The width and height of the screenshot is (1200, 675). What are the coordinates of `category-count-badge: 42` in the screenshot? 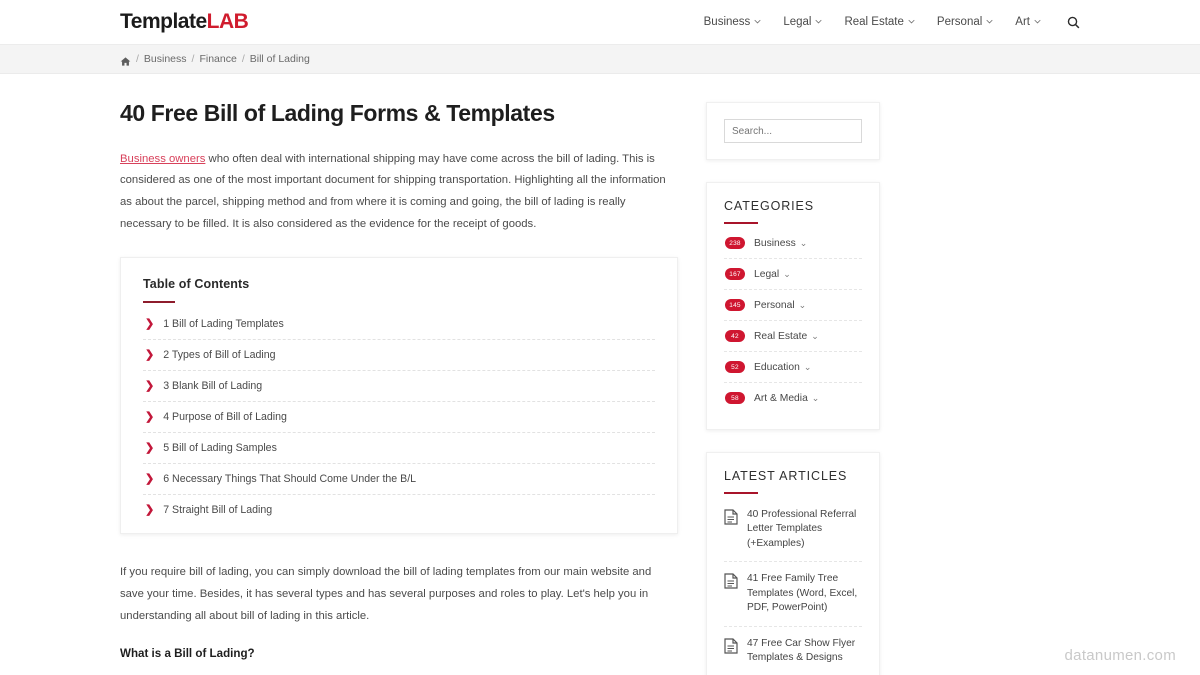 It's located at (735, 336).